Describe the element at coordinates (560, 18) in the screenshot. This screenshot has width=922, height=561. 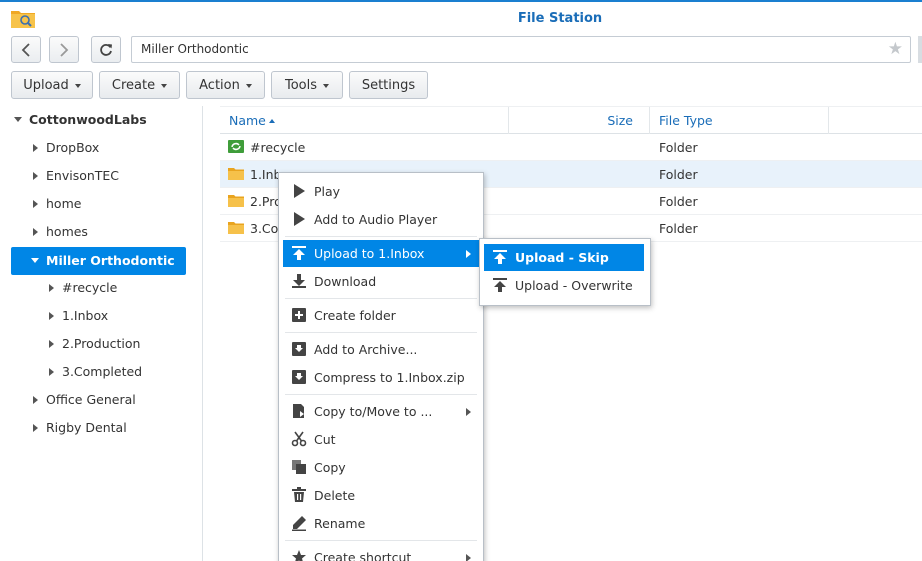
I see `app-title: File Station` at that location.